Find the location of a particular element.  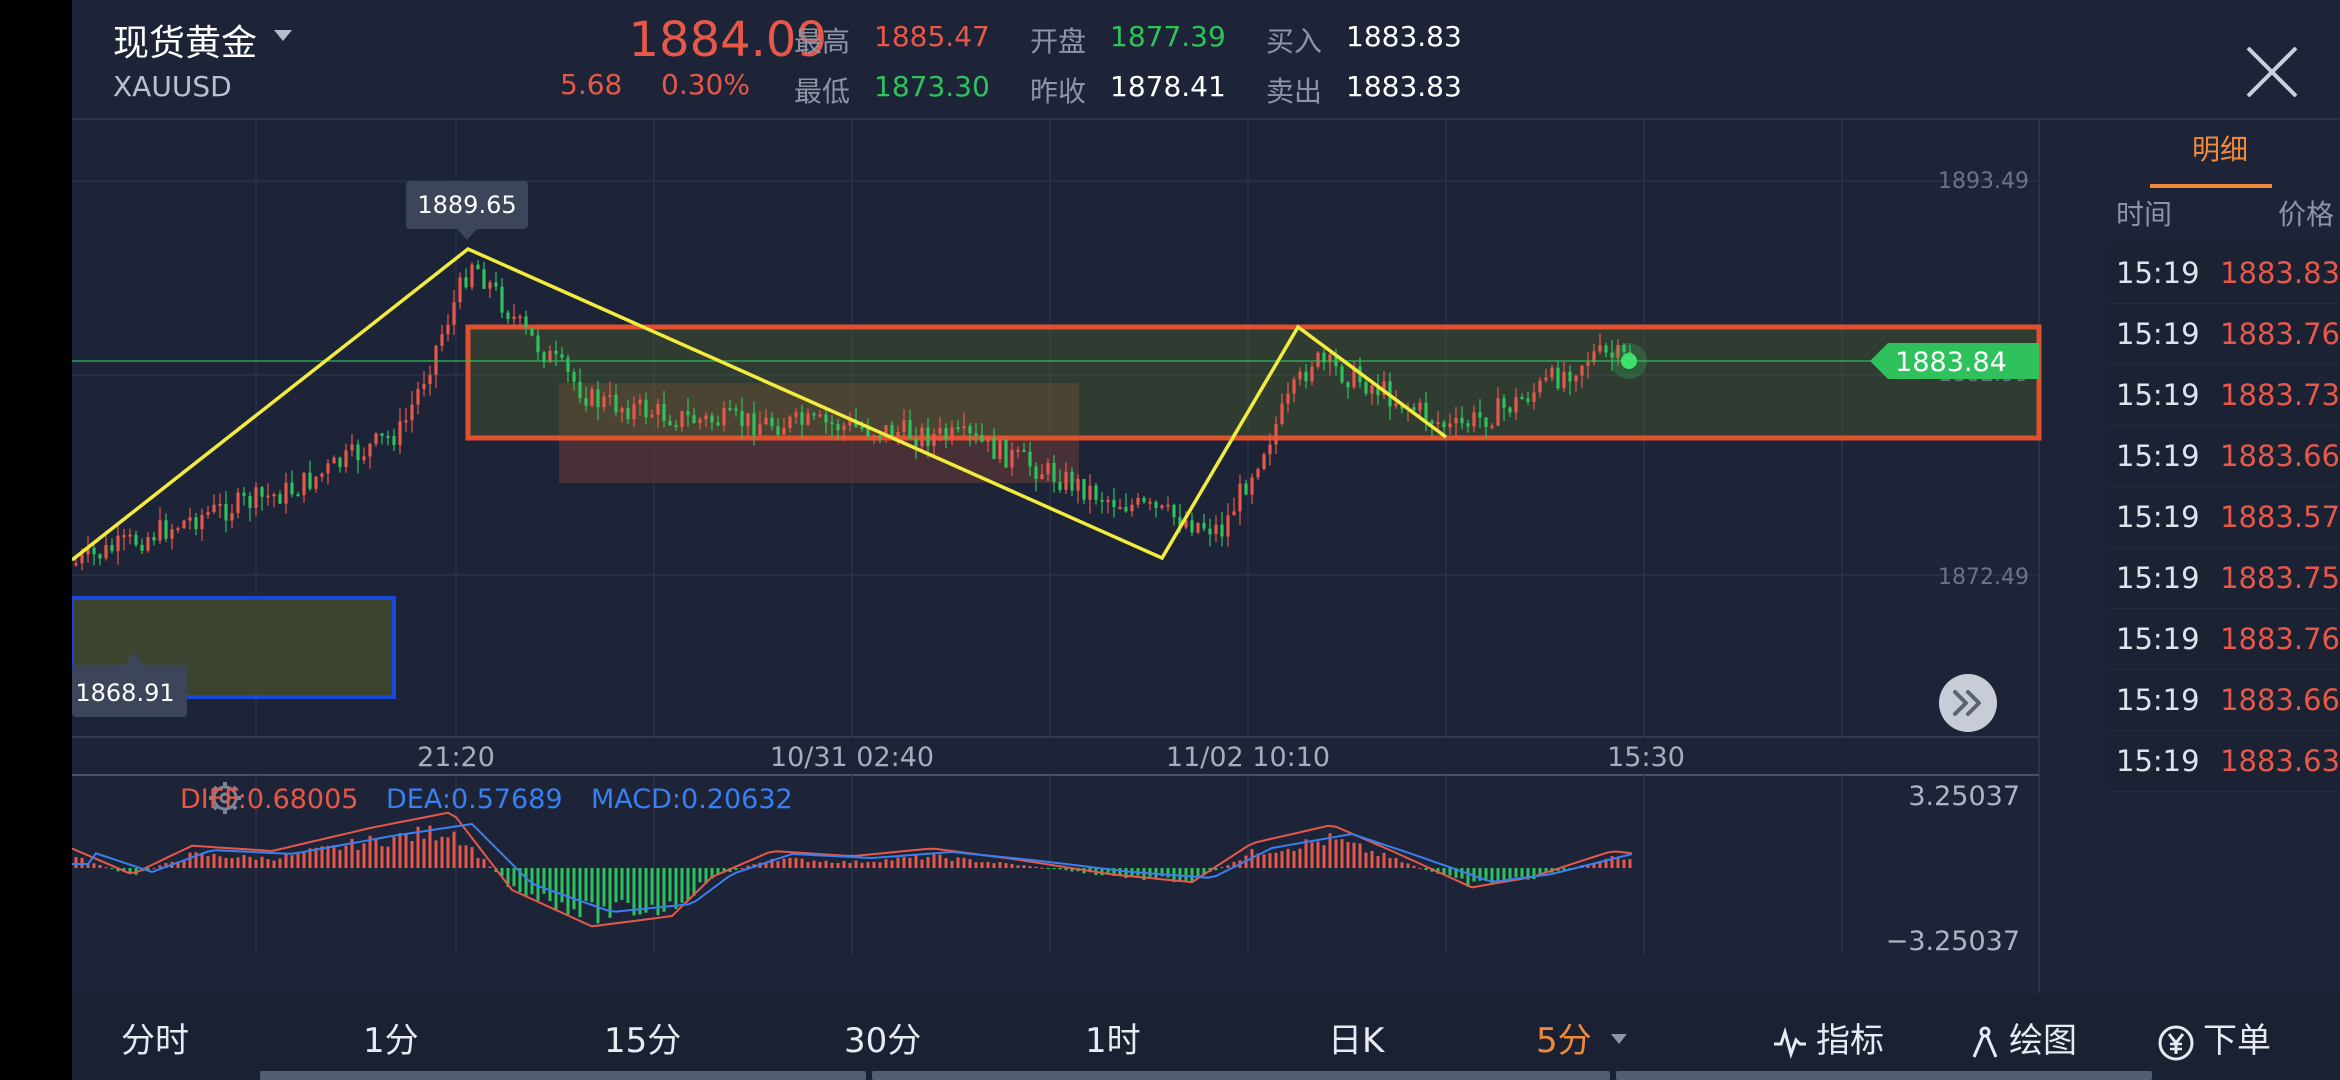

timeframe-30m: 30分 is located at coordinates (882, 1037).